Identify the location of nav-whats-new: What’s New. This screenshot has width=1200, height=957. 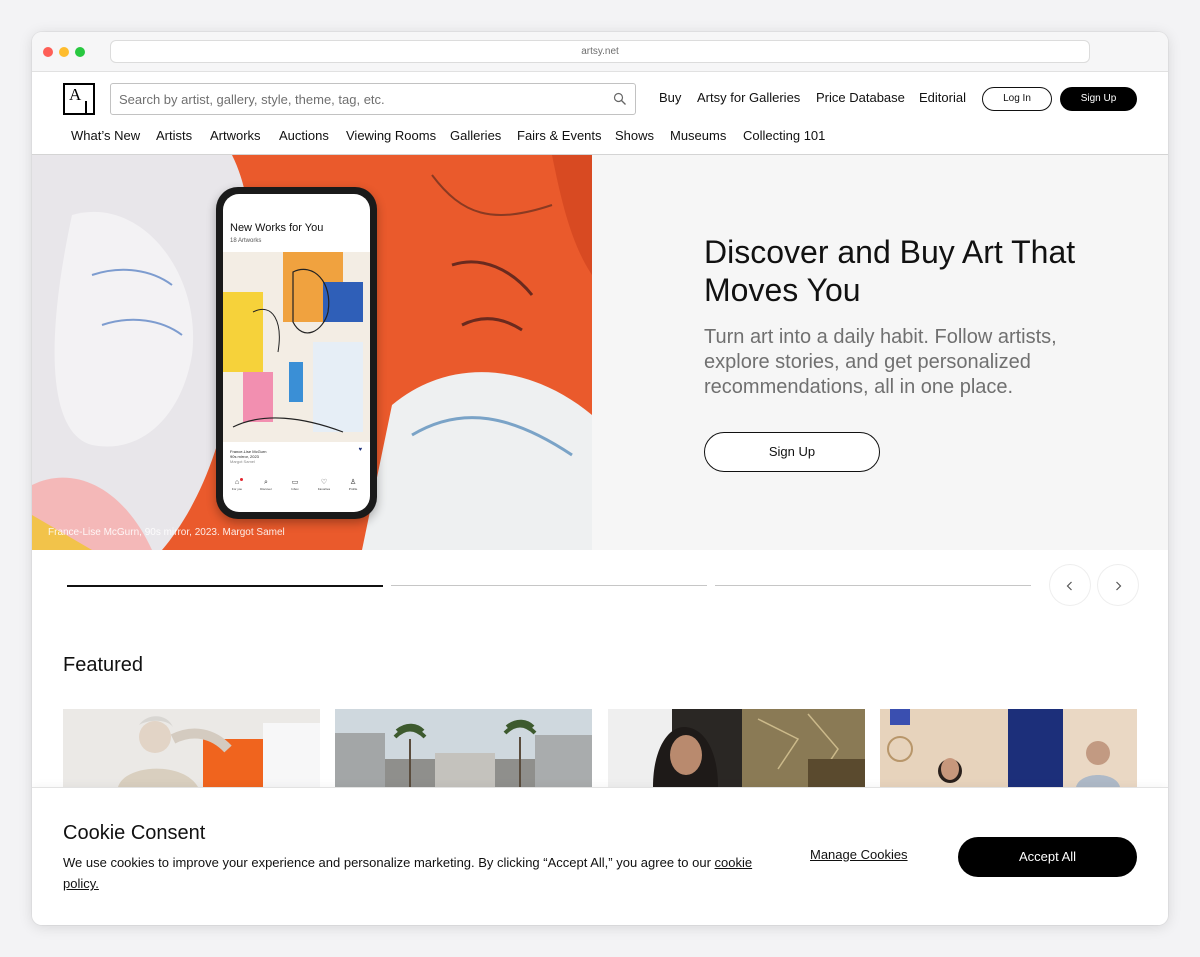
(105, 136).